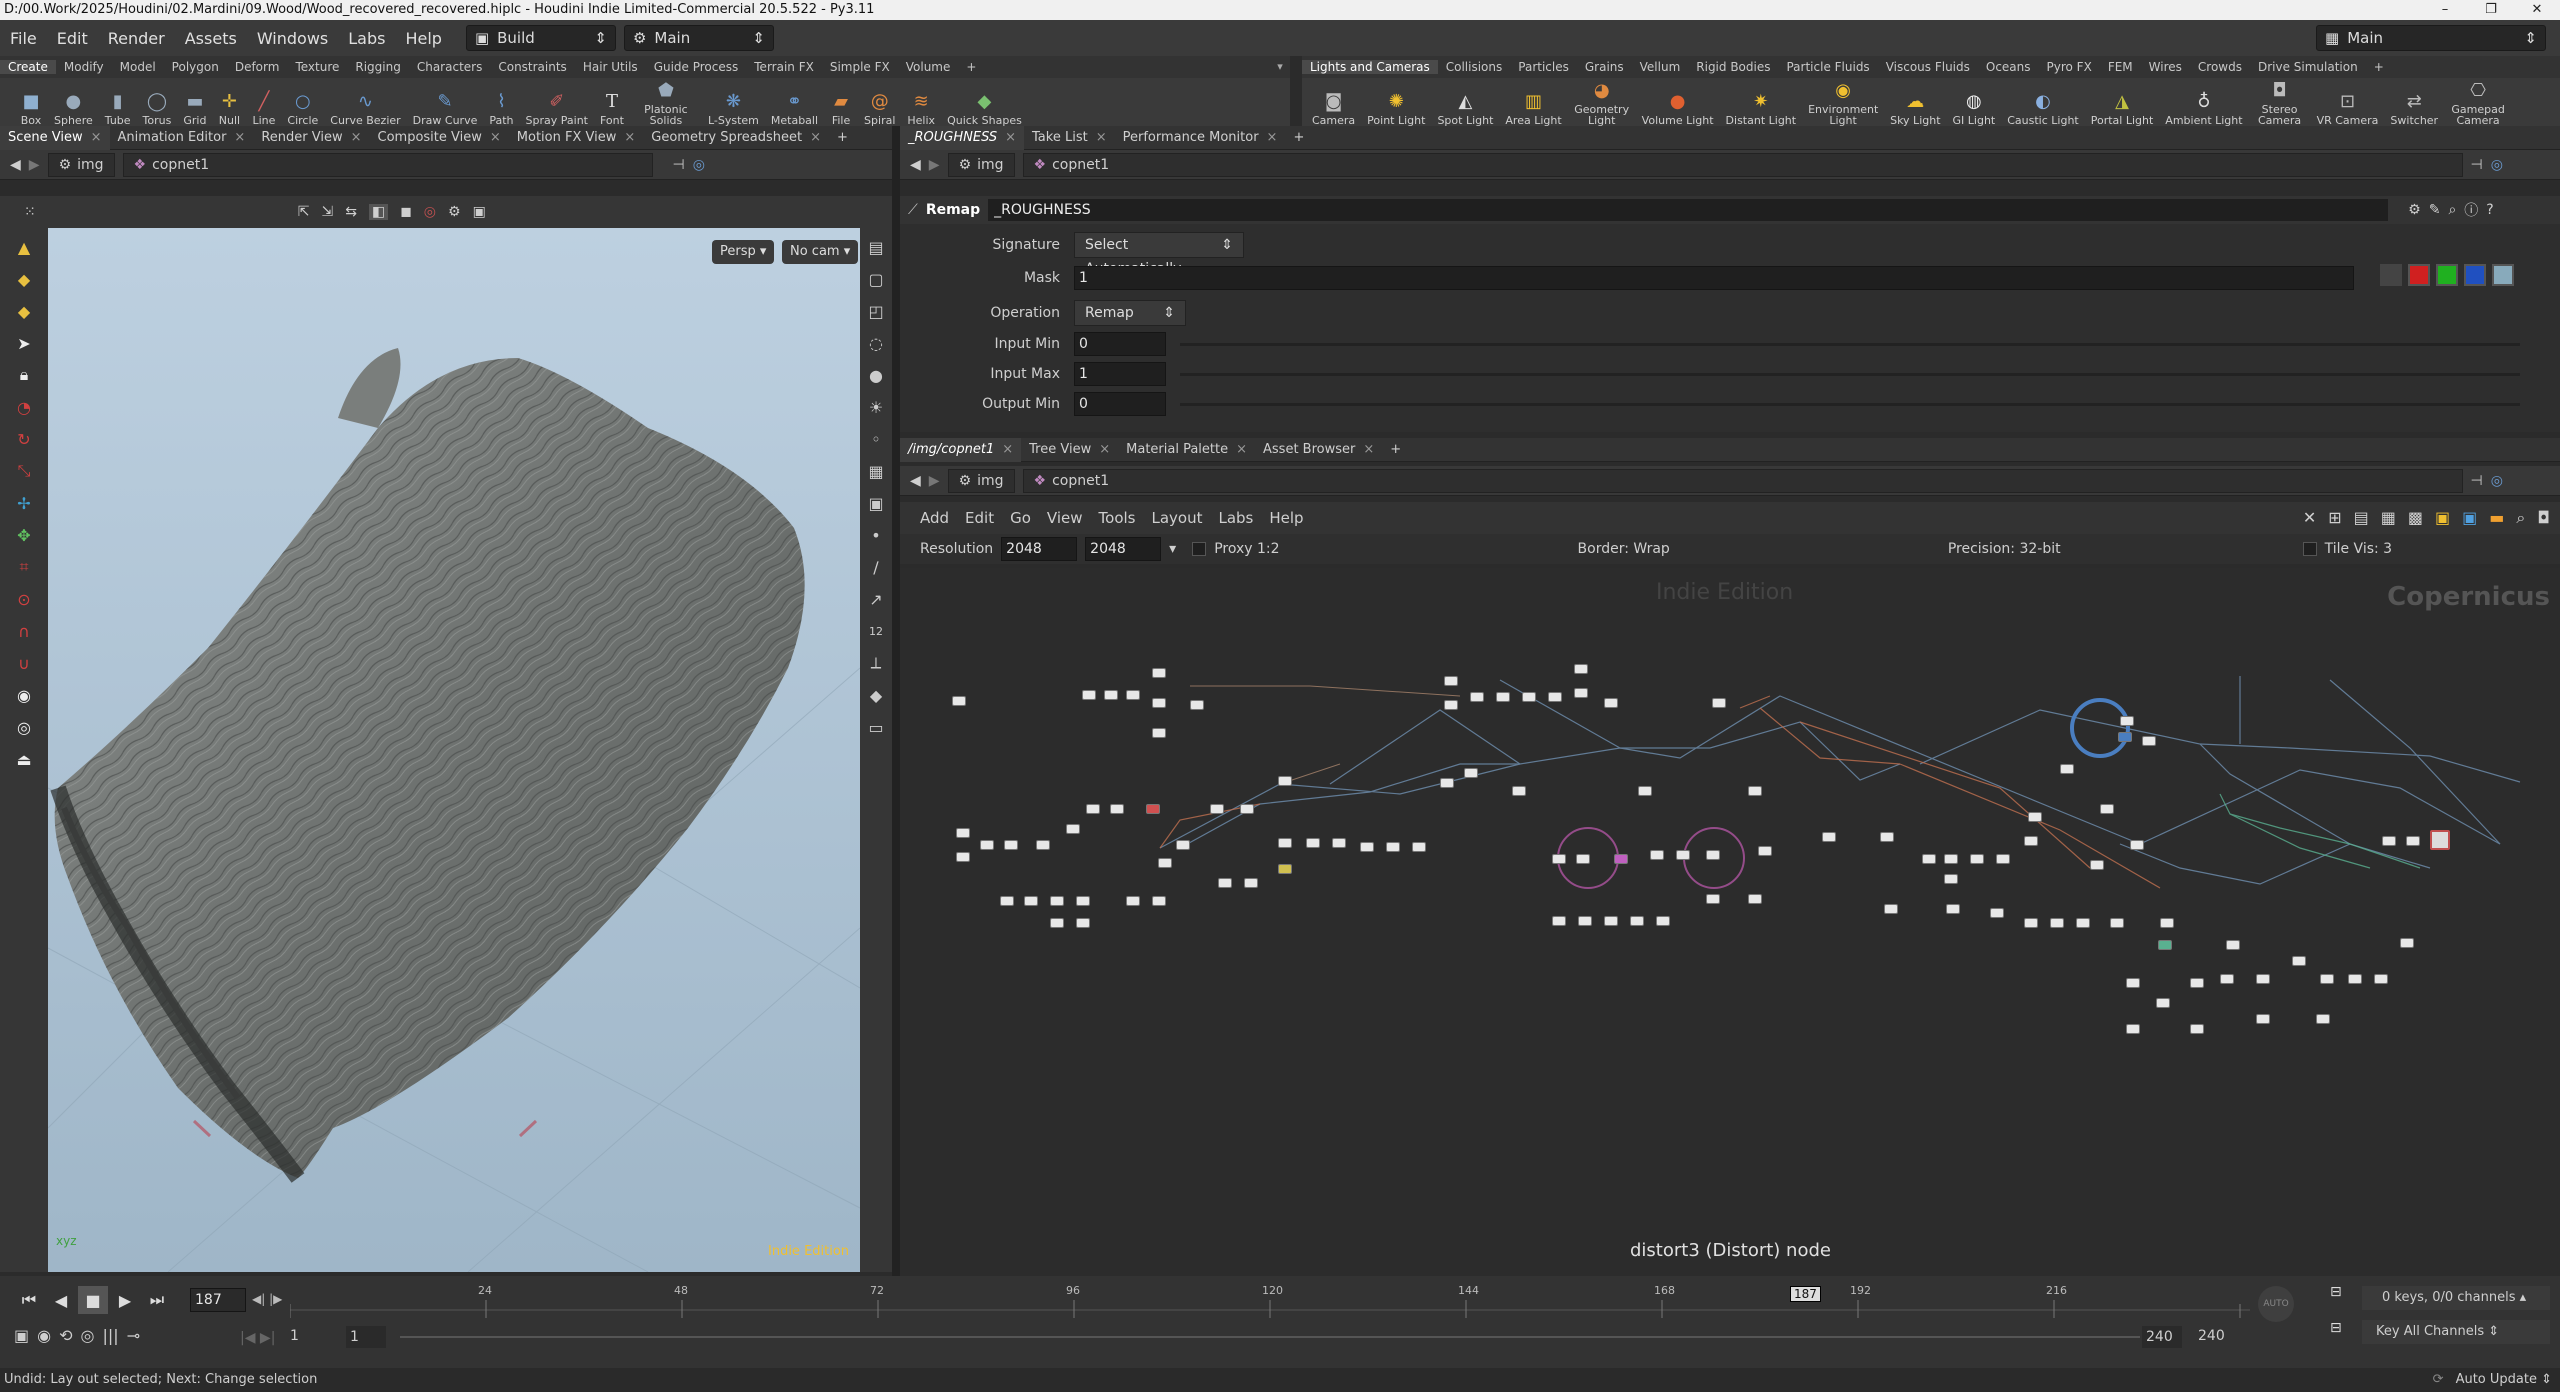  What do you see at coordinates (1742, 164) in the screenshot?
I see `path-node: ❖ copnet1` at bounding box center [1742, 164].